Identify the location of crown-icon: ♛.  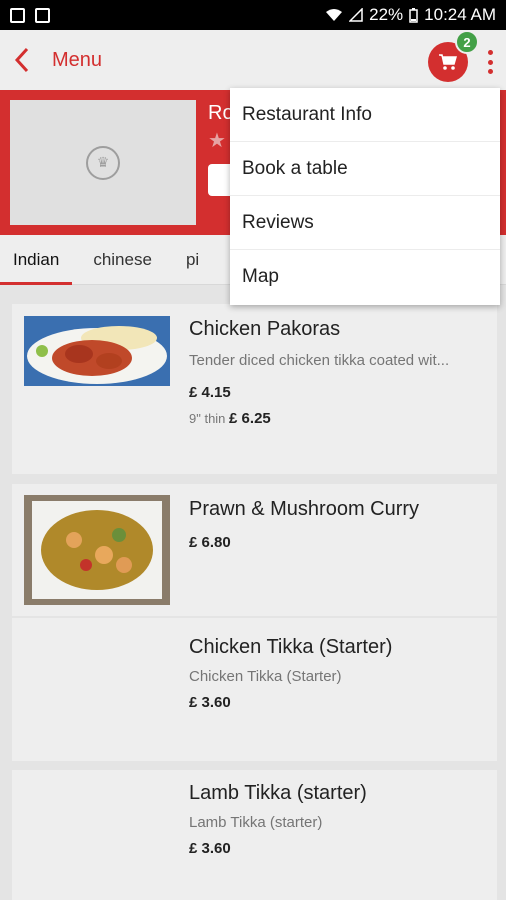
(103, 162).